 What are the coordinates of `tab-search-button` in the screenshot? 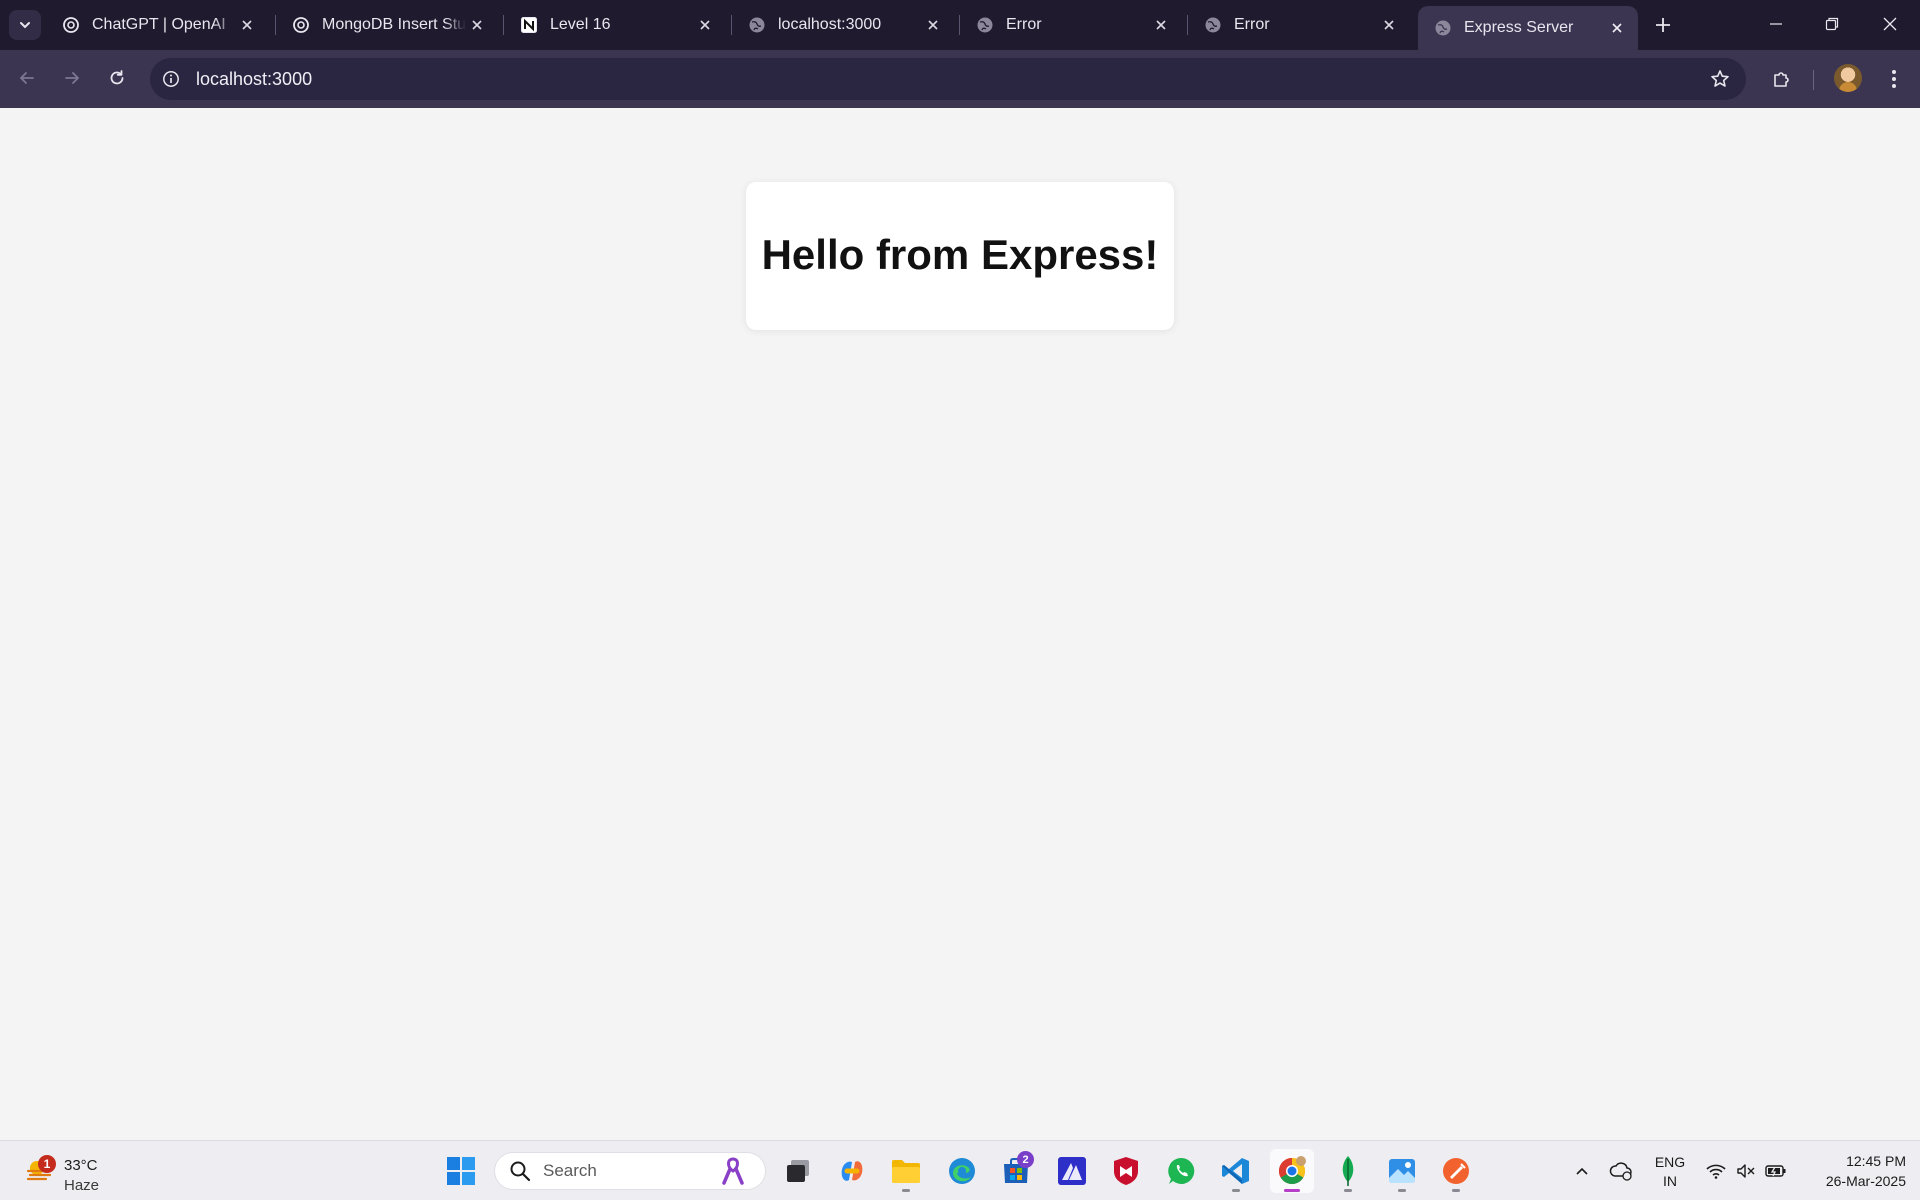 It's located at (25, 25).